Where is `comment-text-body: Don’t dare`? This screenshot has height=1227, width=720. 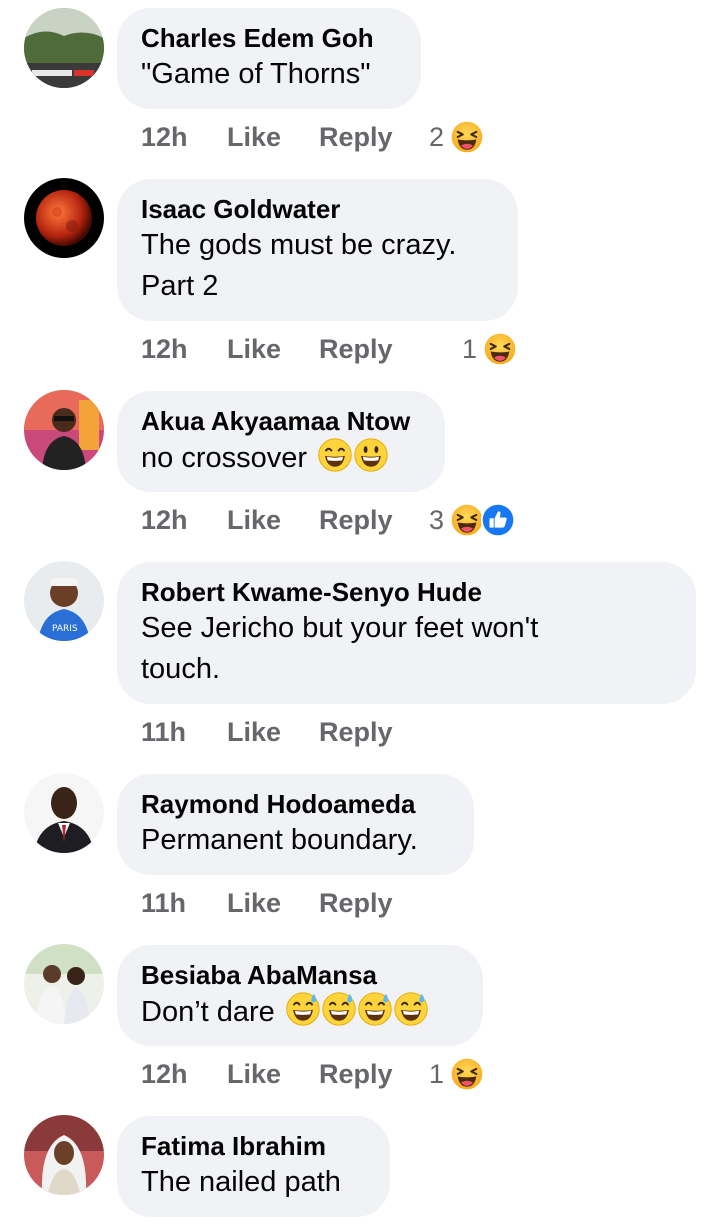
comment-text-body: Don’t dare is located at coordinates (208, 1012).